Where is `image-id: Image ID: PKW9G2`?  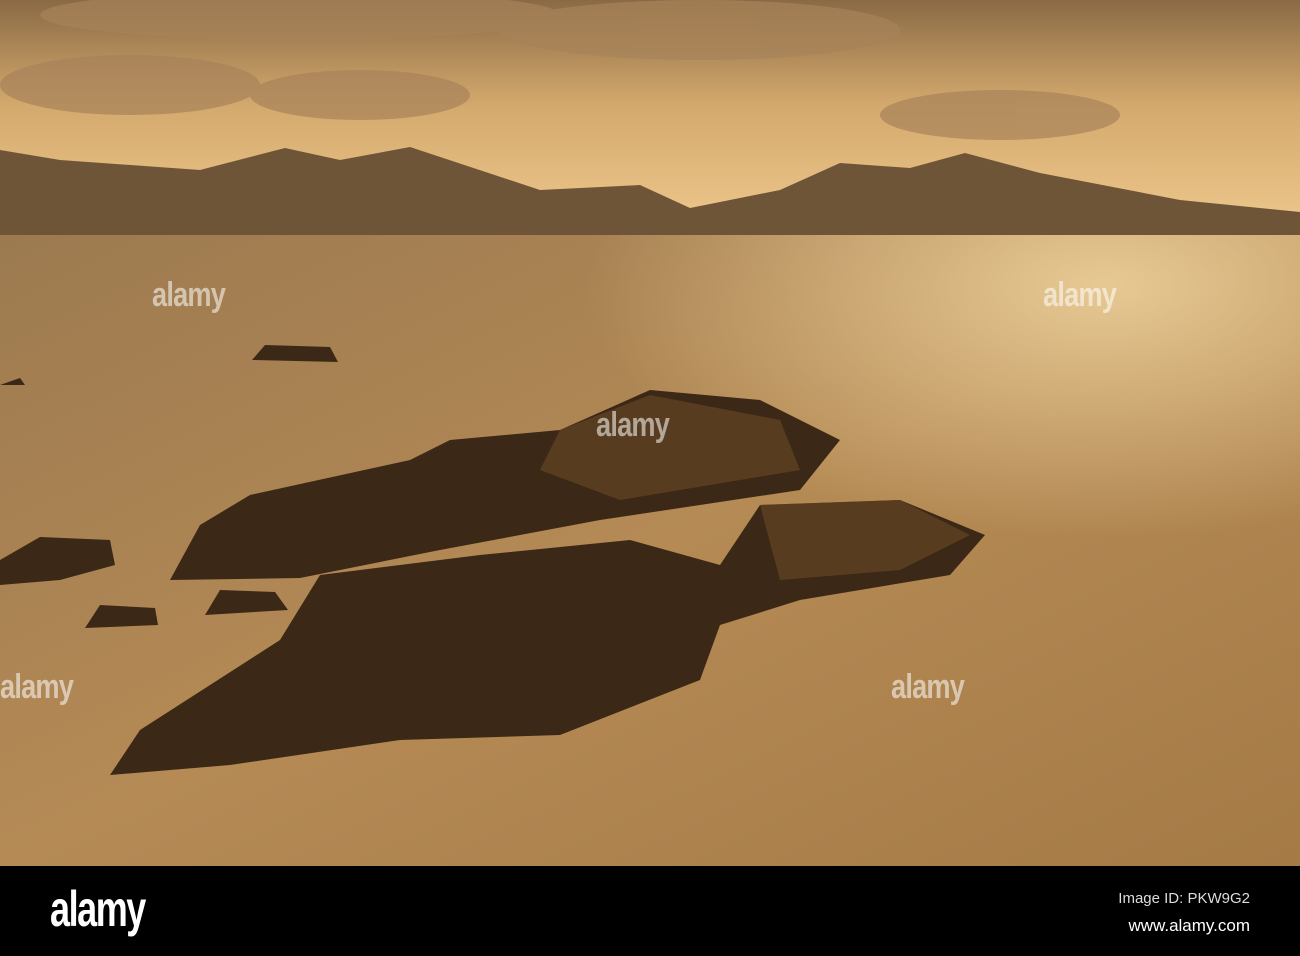
image-id: Image ID: PKW9G2 is located at coordinates (1184, 898).